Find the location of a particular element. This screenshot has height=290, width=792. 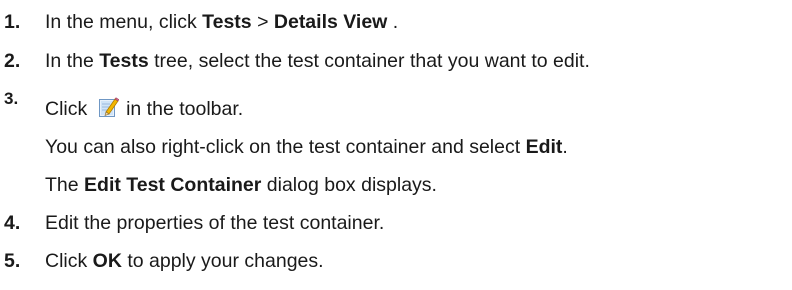

dialog-name-label: Edit Test Container is located at coordinates (173, 185).